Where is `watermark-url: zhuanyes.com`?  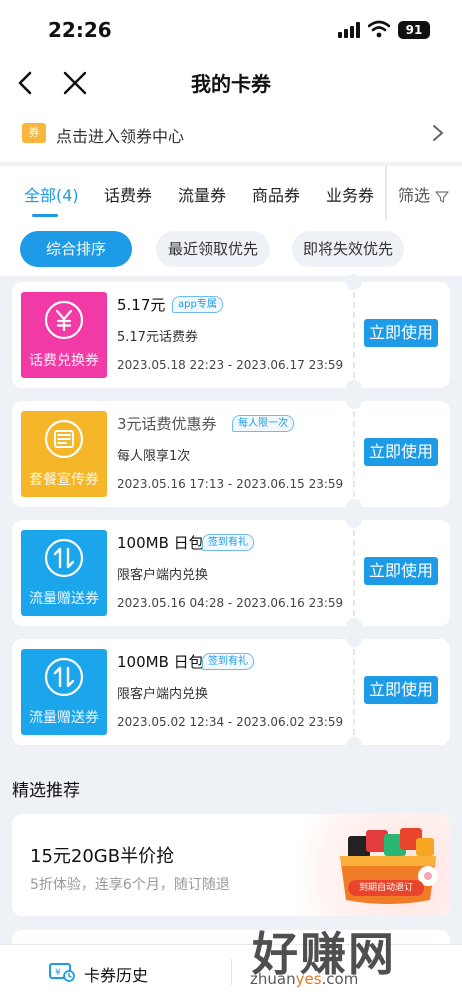
watermark-url: zhuanyes.com is located at coordinates (304, 979).